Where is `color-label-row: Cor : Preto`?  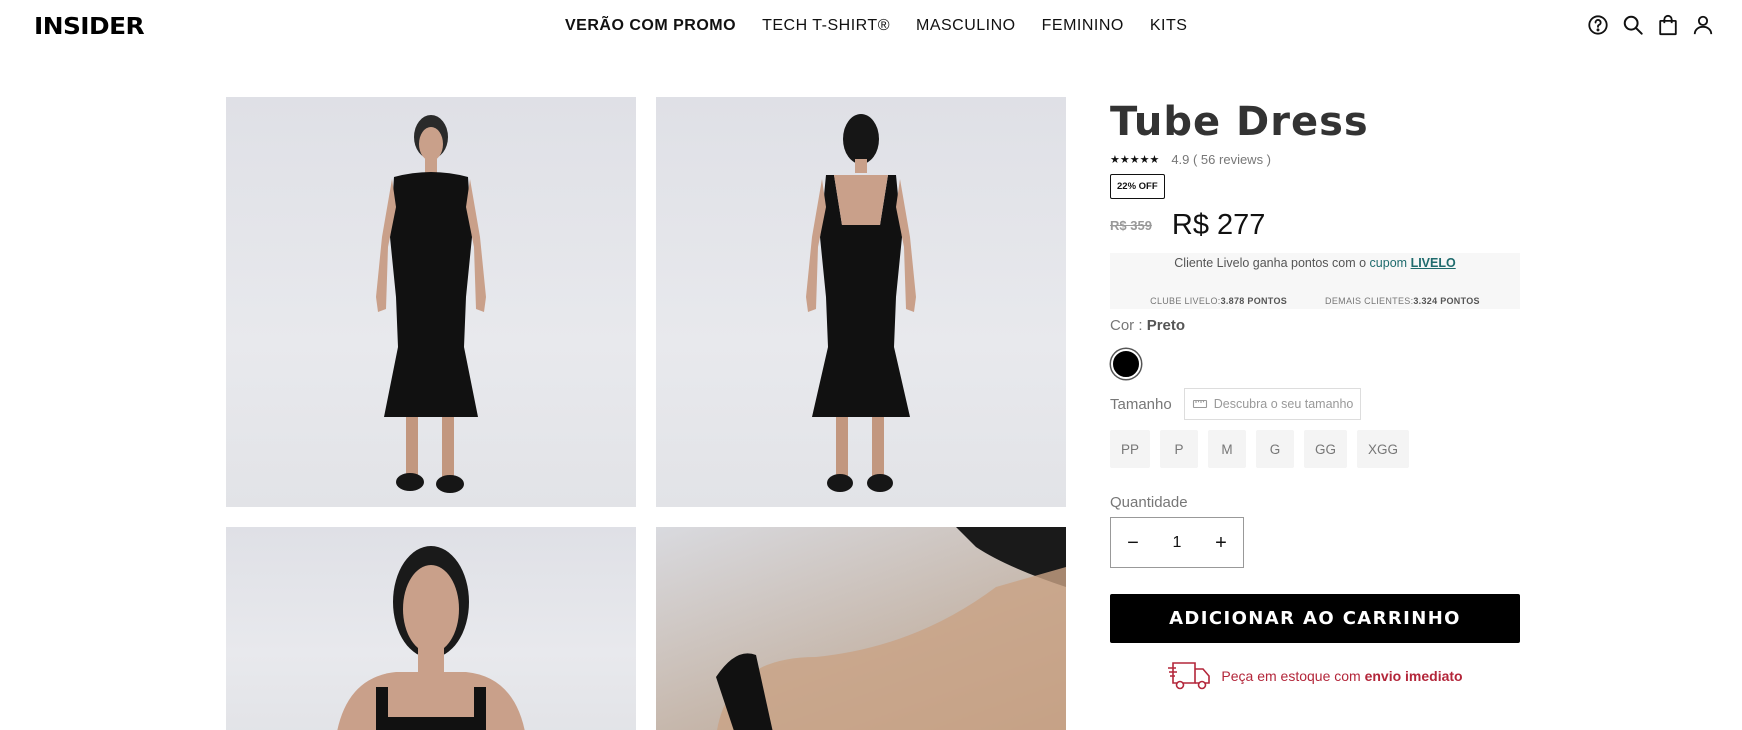 color-label-row: Cor : Preto is located at coordinates (1315, 329).